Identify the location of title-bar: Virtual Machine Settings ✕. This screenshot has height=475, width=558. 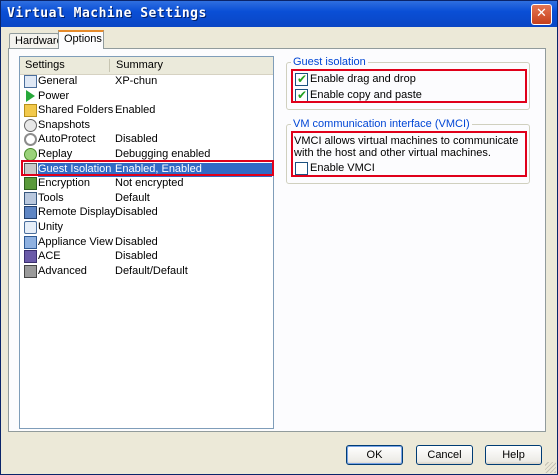
(279, 14).